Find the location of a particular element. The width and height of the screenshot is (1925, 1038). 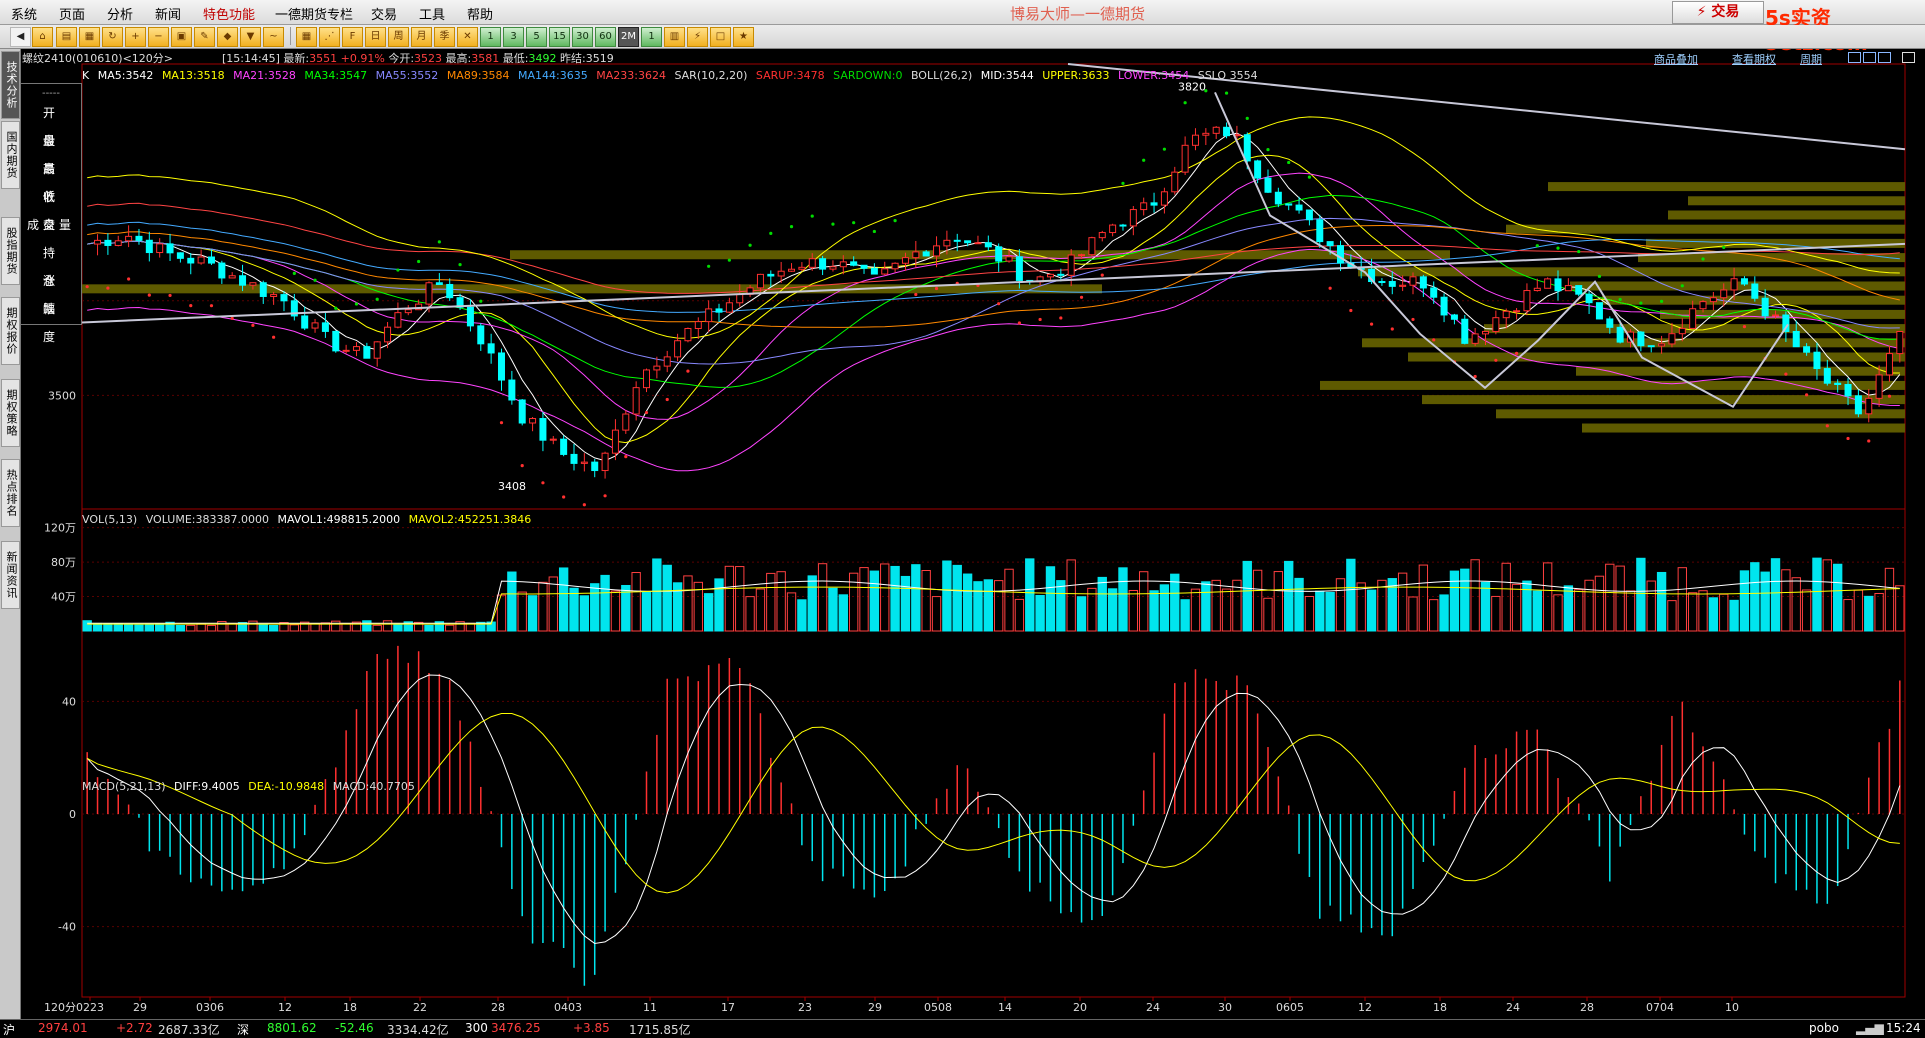

split-icon: ▥ is located at coordinates (674, 37).